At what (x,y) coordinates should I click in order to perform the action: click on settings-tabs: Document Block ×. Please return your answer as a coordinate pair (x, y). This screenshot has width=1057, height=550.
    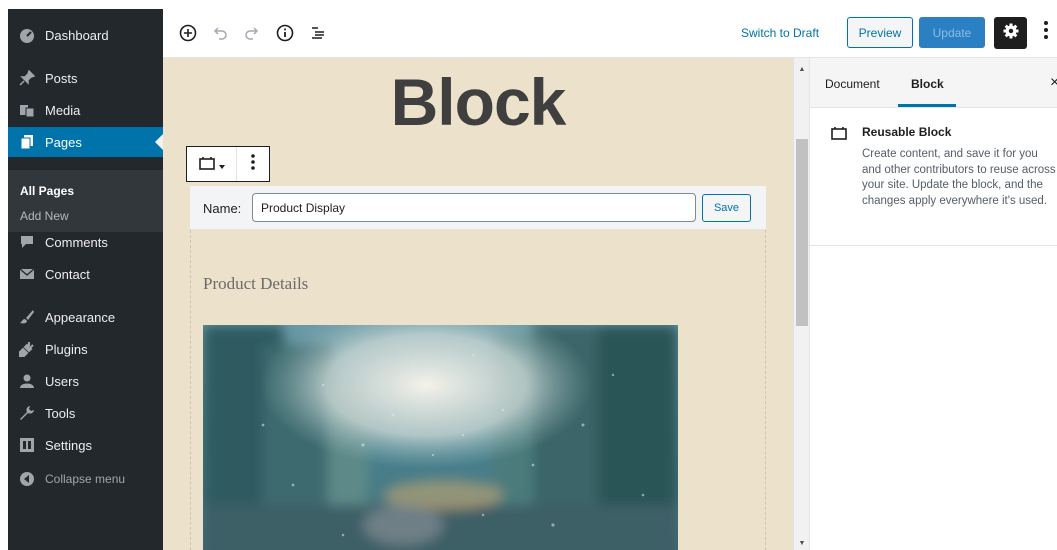
    Looking at the image, I should click on (933, 83).